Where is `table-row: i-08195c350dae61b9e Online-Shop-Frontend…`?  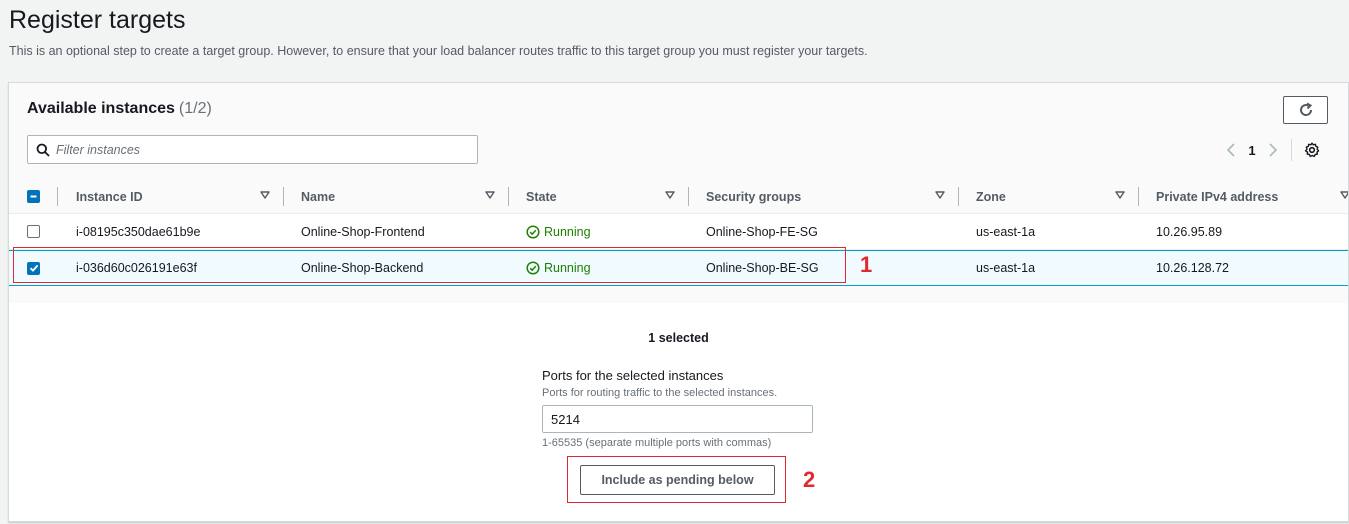
table-row: i-08195c350dae61b9e Online-Shop-Frontend… is located at coordinates (678, 232).